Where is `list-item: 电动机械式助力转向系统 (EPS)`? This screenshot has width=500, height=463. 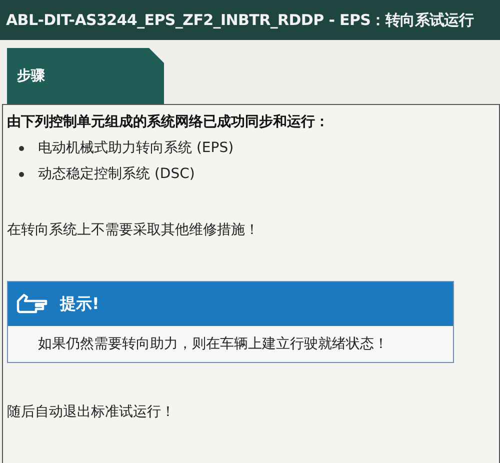 list-item: 电动机械式助力转向系统 (EPS) is located at coordinates (136, 148).